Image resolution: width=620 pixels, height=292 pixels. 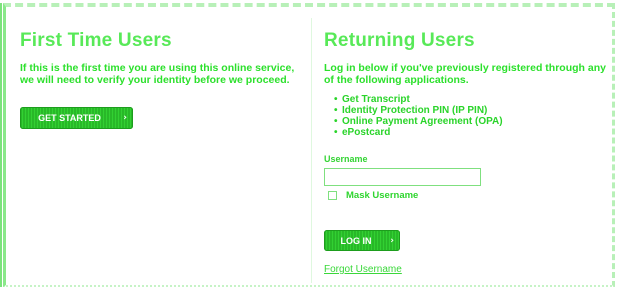 I want to click on column-divider, so click(x=311, y=150).